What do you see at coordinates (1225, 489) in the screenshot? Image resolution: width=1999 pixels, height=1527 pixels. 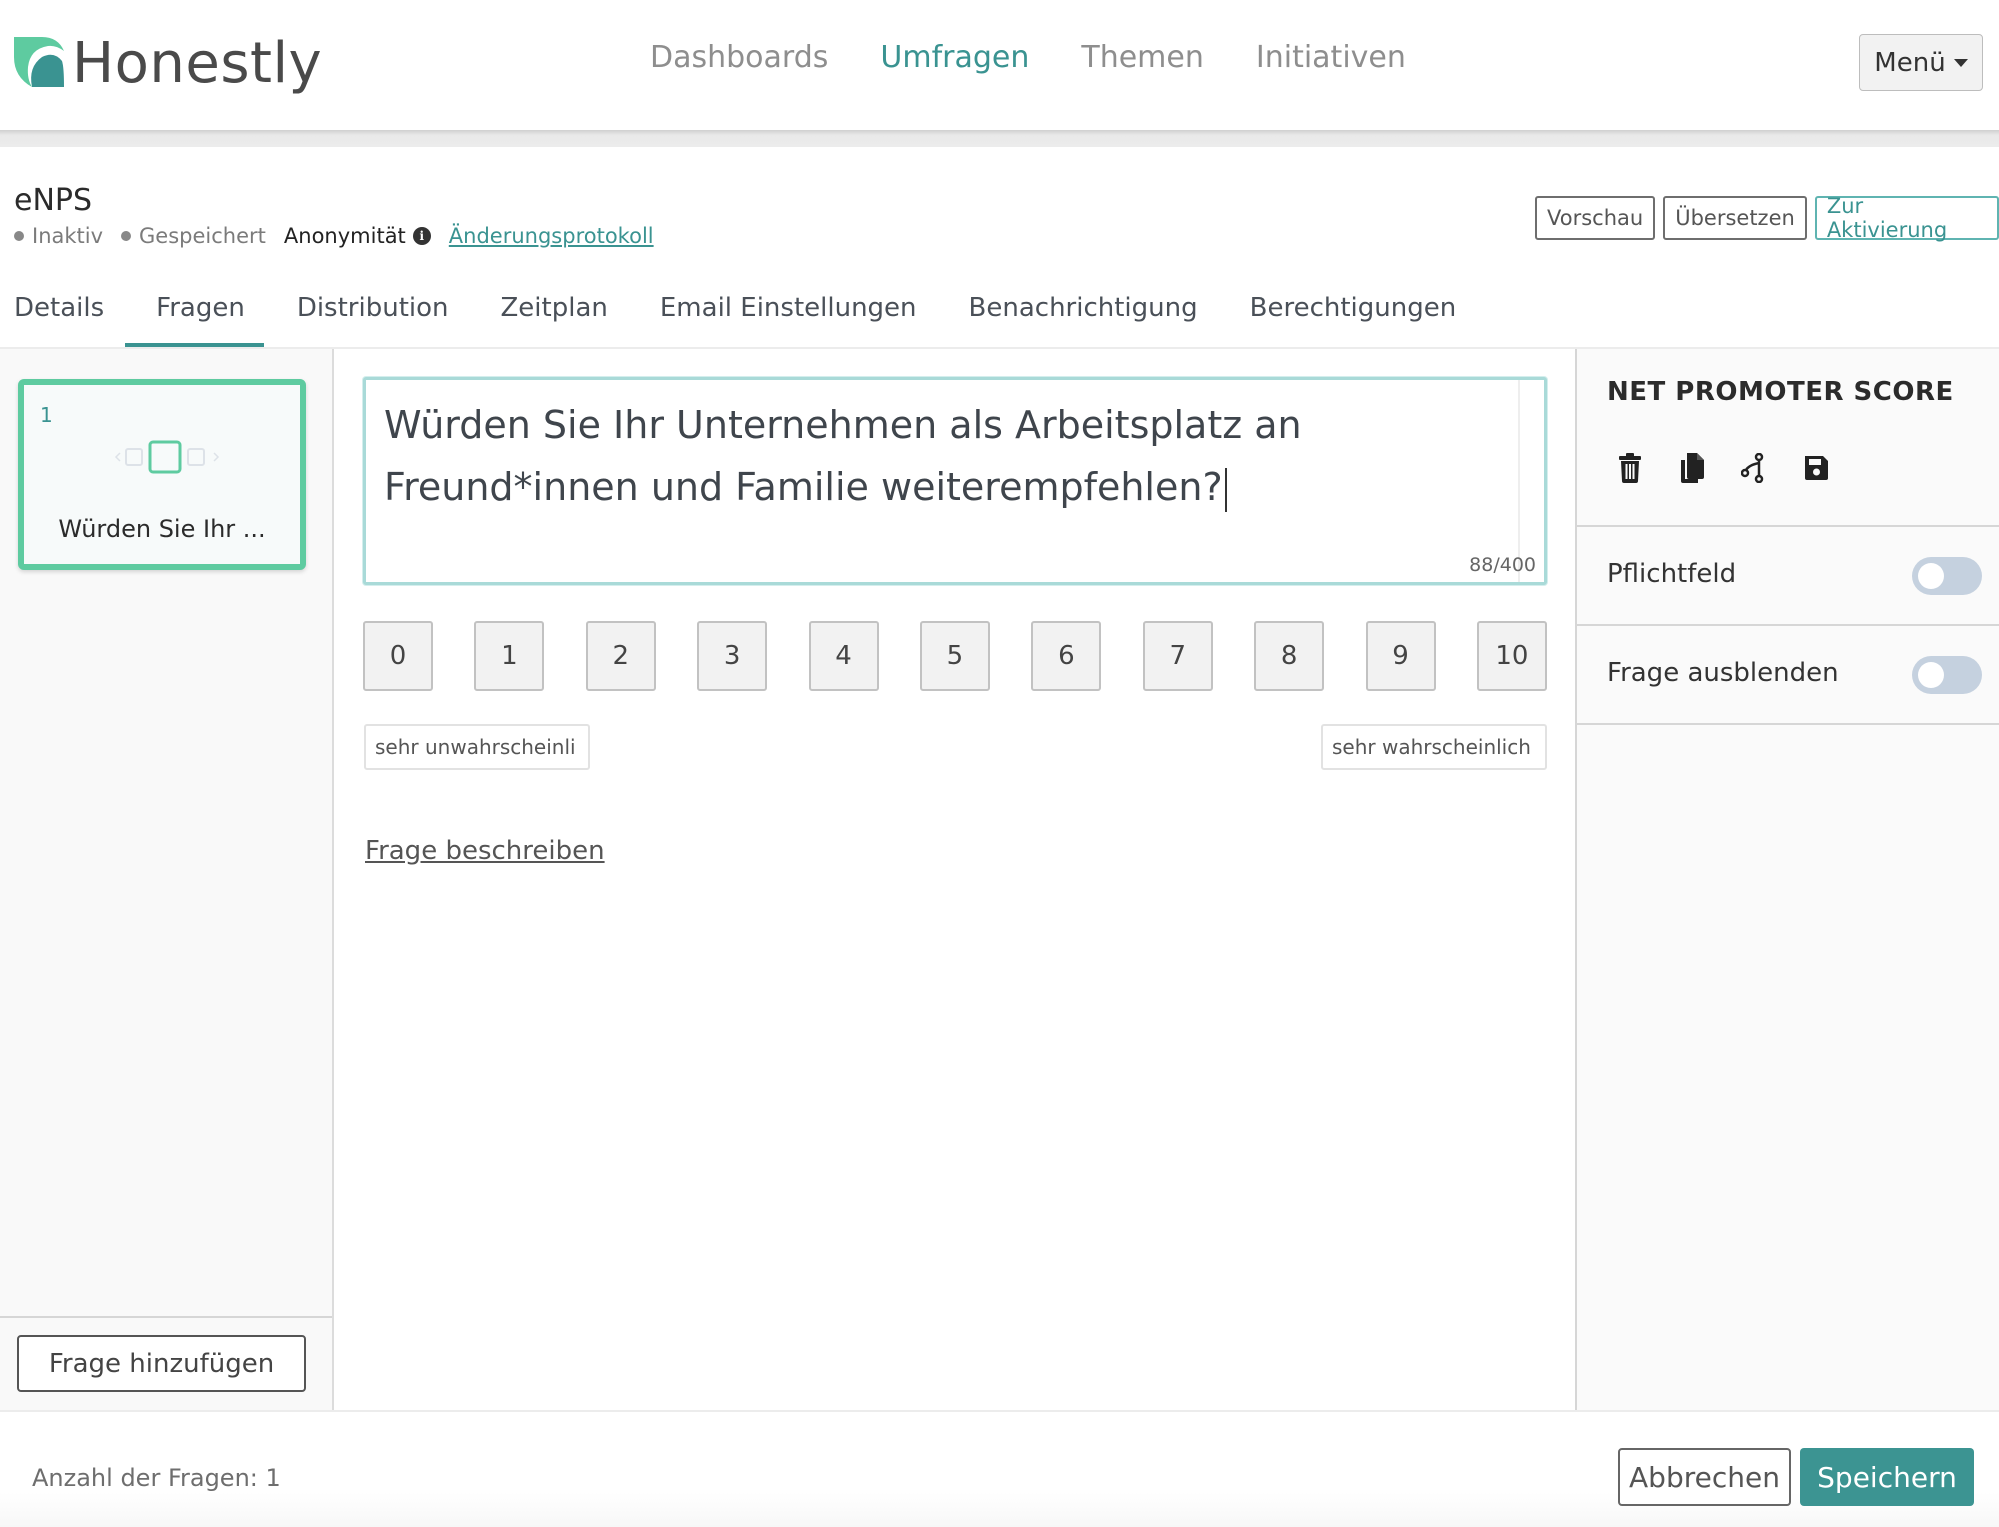 I see `text-cursor` at bounding box center [1225, 489].